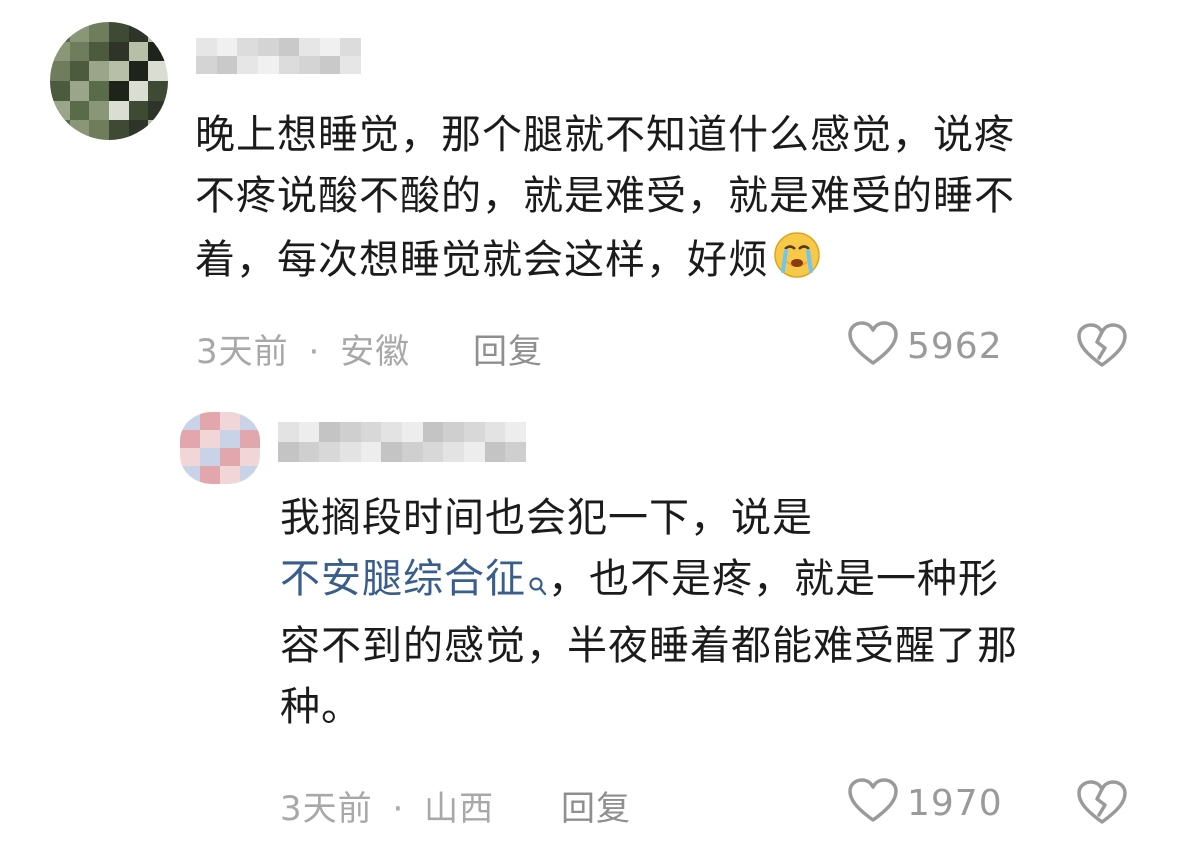 The width and height of the screenshot is (1179, 855). Describe the element at coordinates (955, 346) in the screenshot. I see `like-count: 5962` at that location.